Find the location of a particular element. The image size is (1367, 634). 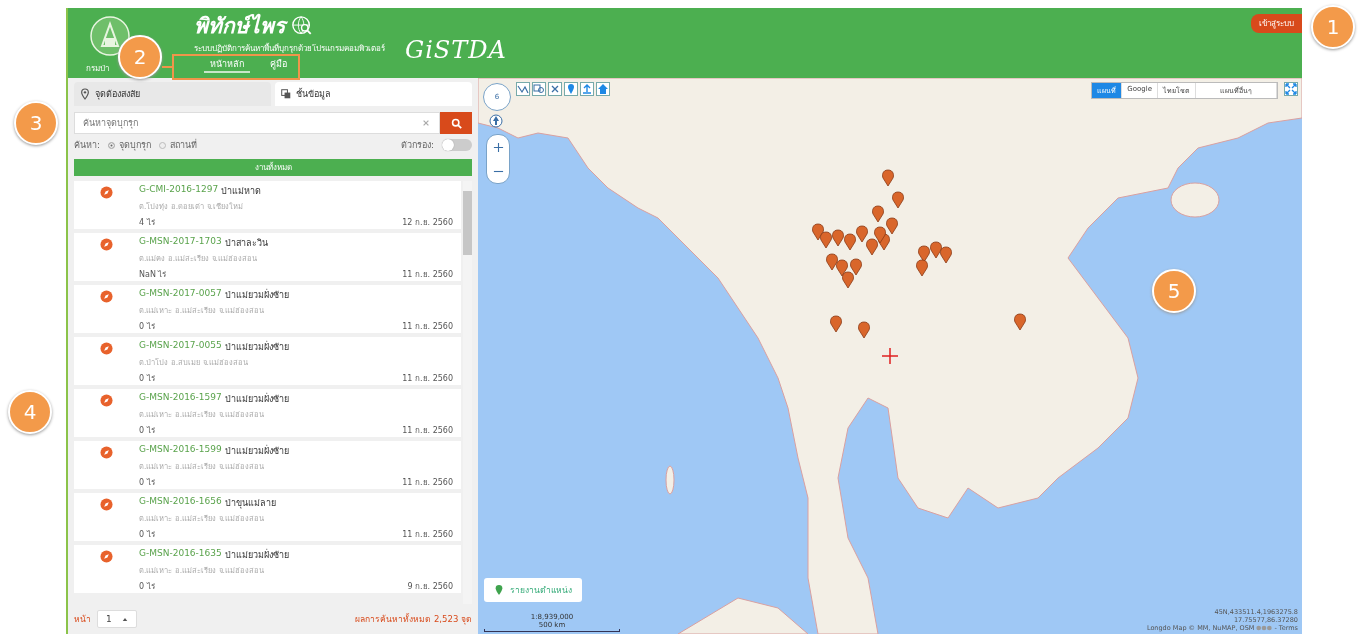

tab-label: ชั้นข้อมูล is located at coordinates (313, 94).